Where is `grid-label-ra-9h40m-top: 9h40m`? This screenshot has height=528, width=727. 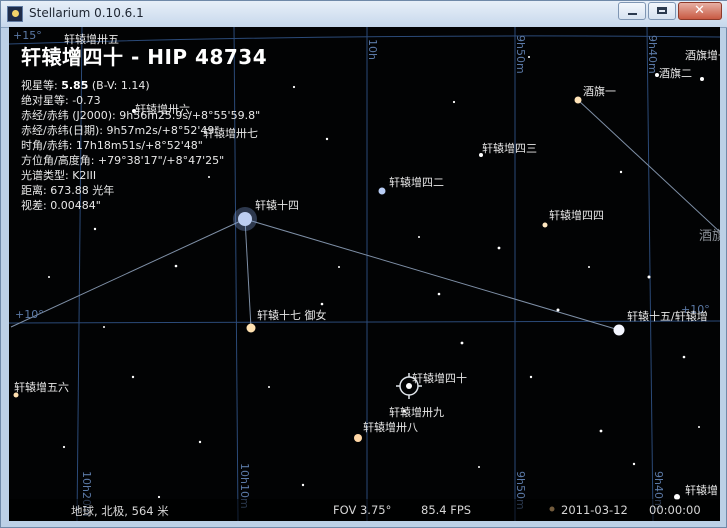 grid-label-ra-9h40m-top: 9h40m is located at coordinates (652, 54).